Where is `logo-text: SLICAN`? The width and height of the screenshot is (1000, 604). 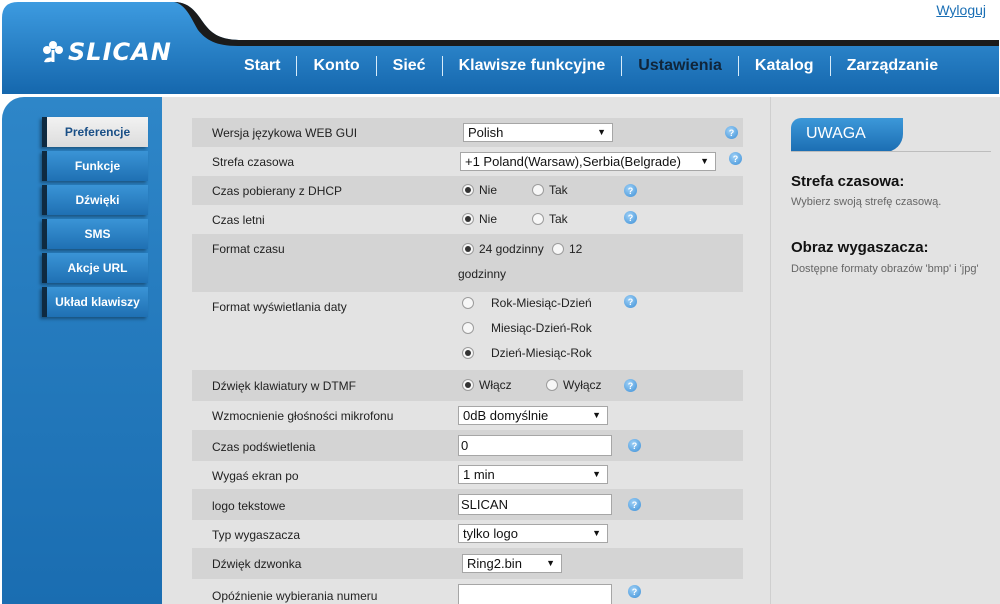 logo-text: SLICAN is located at coordinates (120, 52).